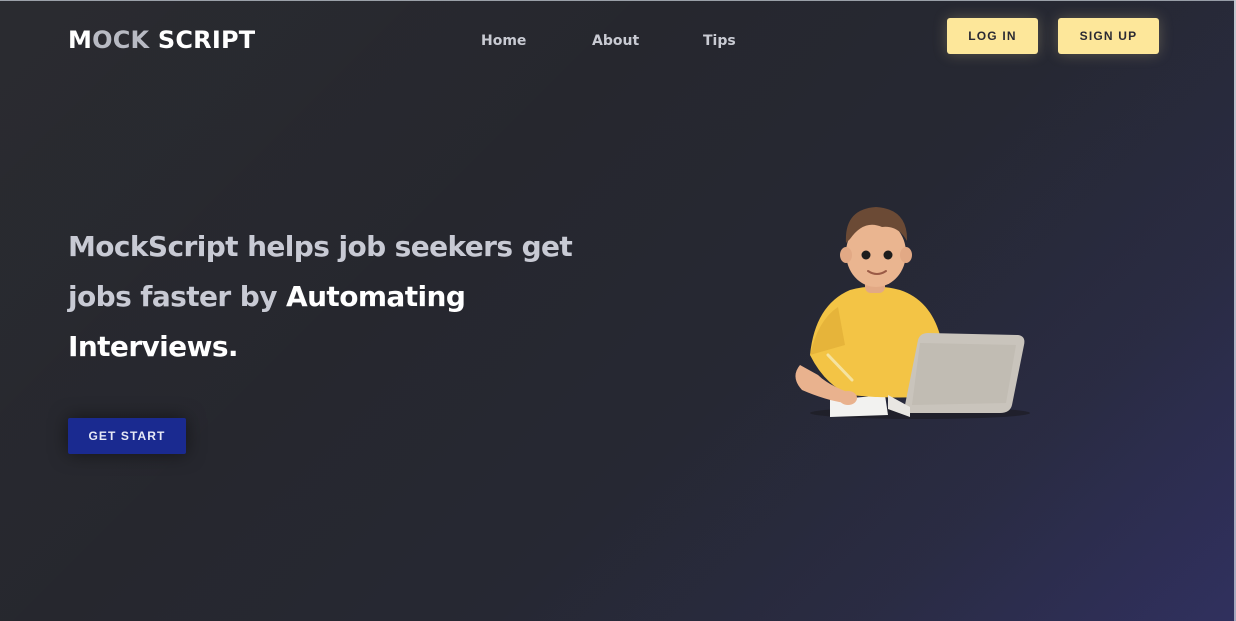  What do you see at coordinates (80, 40) in the screenshot?
I see `logo-letter-m: M` at bounding box center [80, 40].